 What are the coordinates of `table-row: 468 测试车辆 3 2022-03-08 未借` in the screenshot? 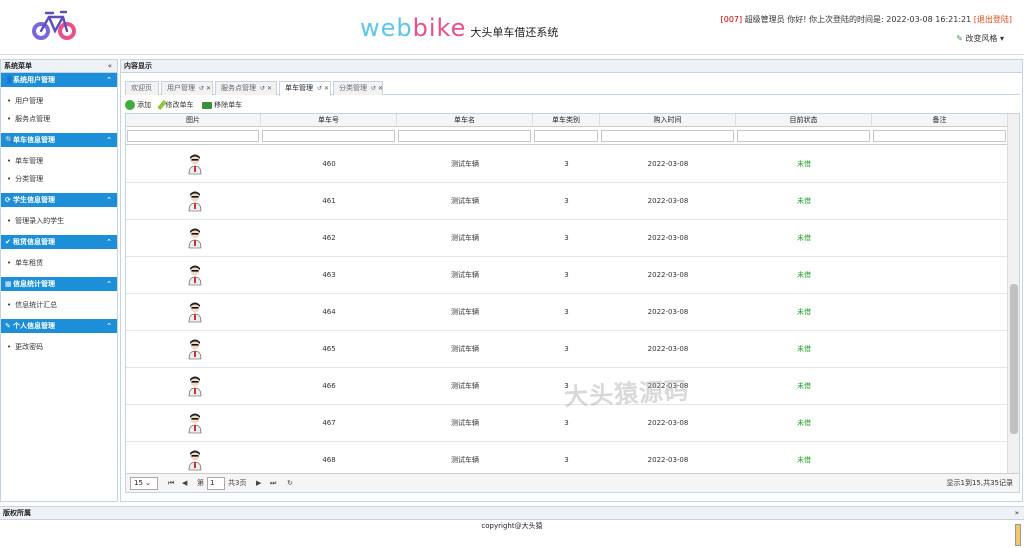 It's located at (567, 458).